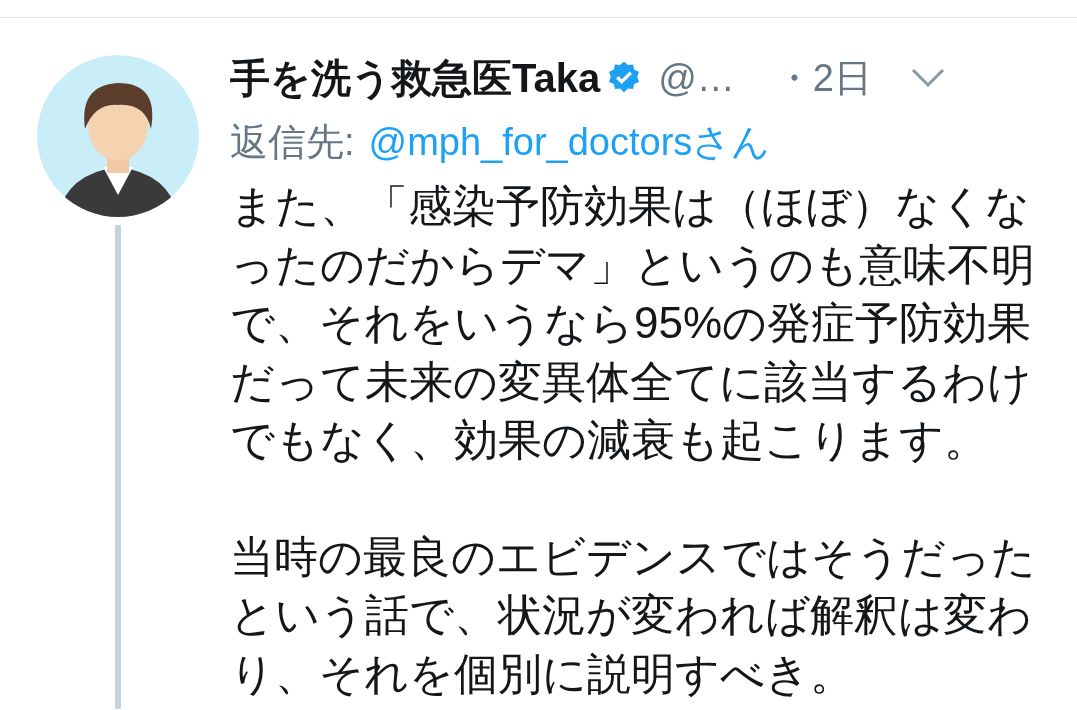 Image resolution: width=1077 pixels, height=710 pixels. I want to click on author-name: 手を洗う救急医Taka, so click(415, 78).